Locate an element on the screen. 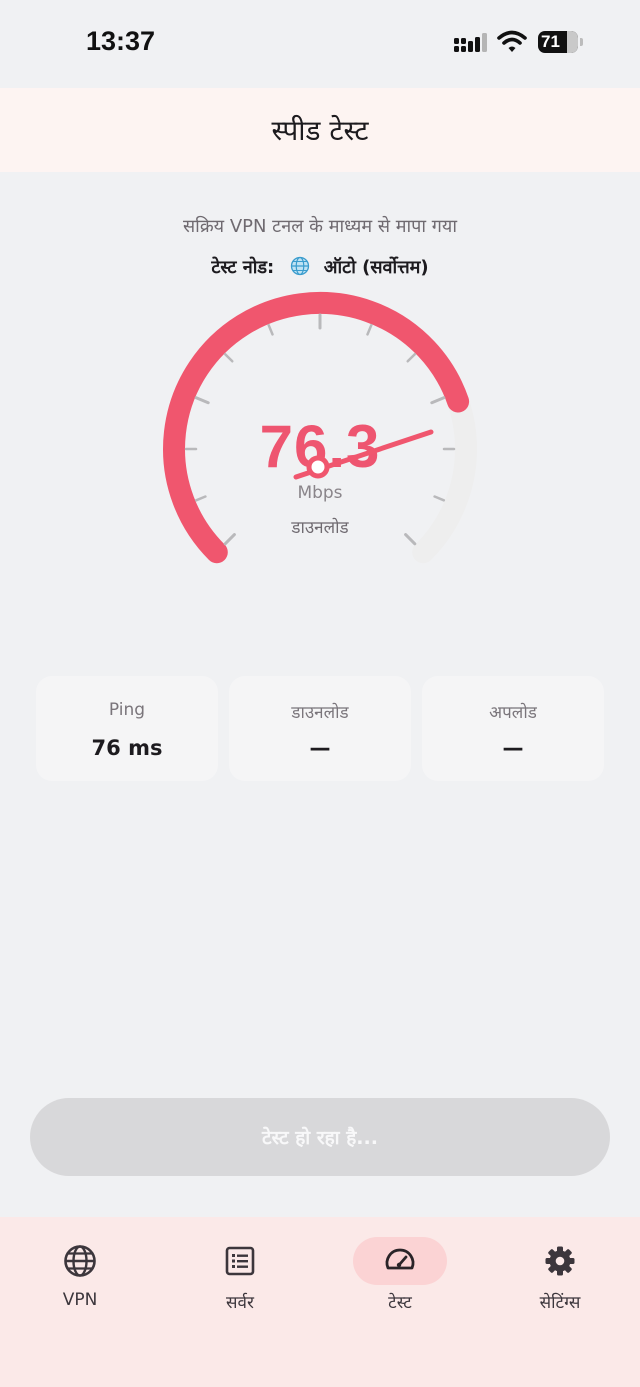 The image size is (640, 1387). nav-item-settings: सेटिंग्स is located at coordinates (560, 1277).